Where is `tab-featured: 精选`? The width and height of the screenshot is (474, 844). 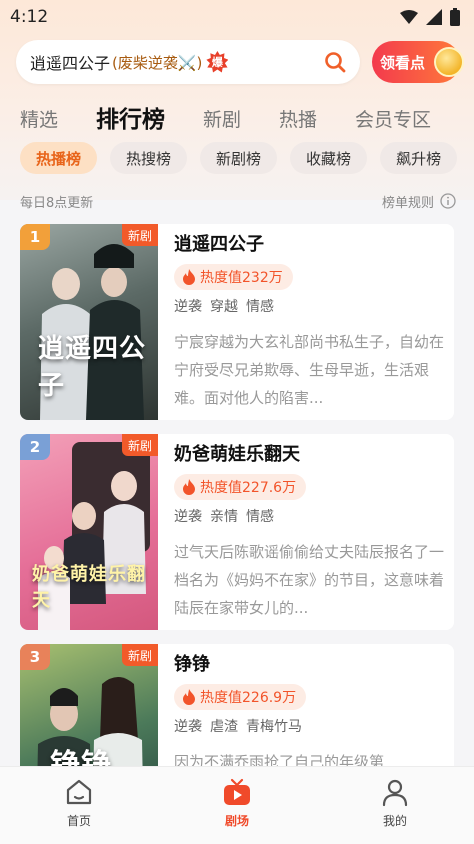
tab-featured: 精选 is located at coordinates (39, 120).